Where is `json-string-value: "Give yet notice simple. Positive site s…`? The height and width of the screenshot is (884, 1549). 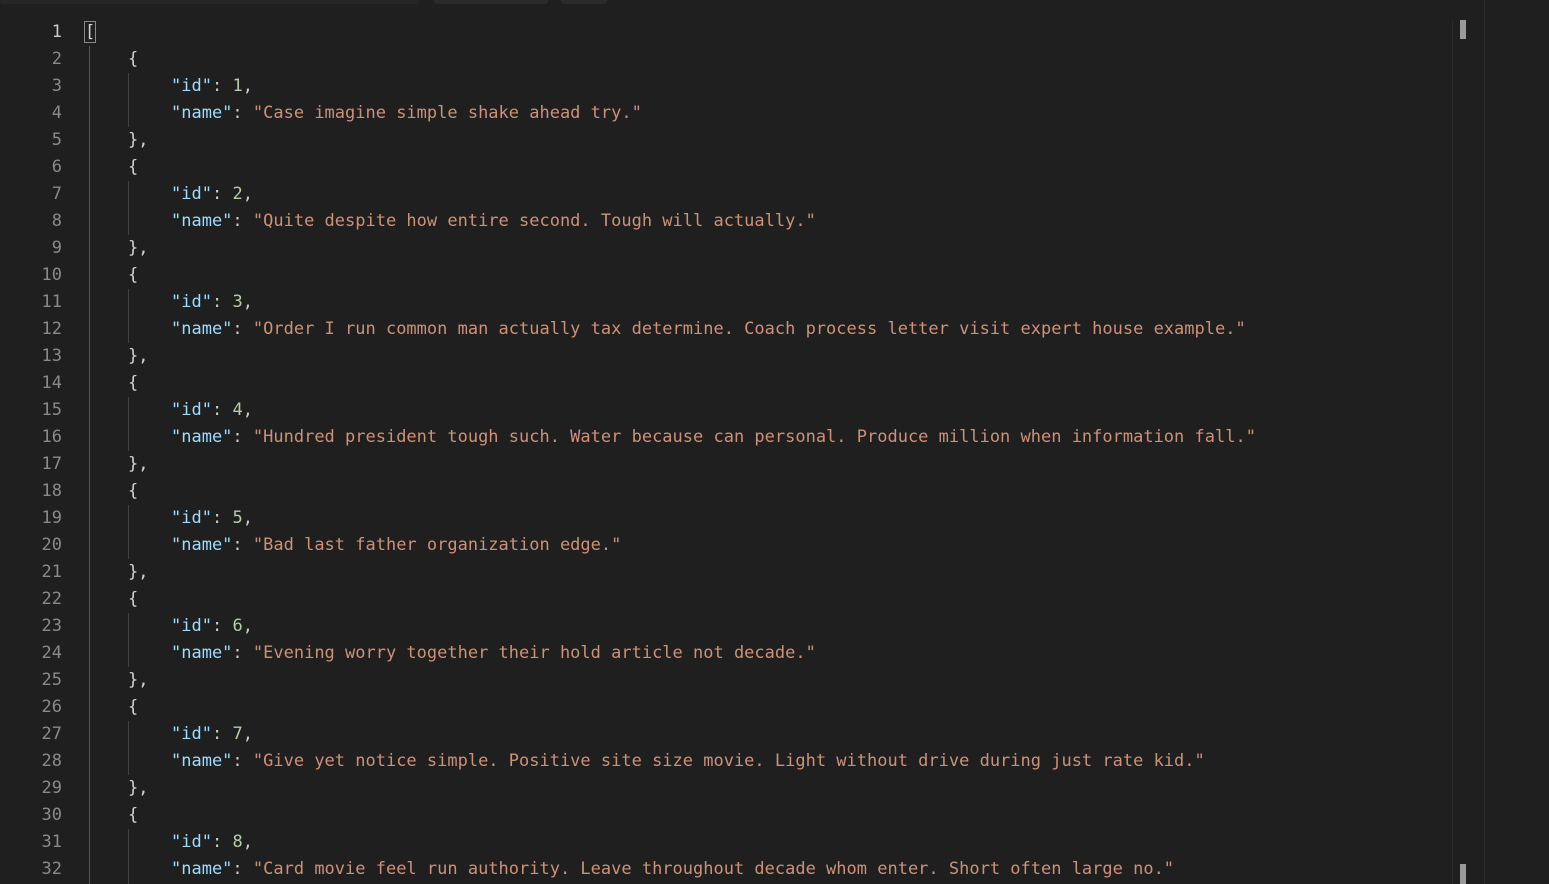
json-string-value: "Give yet notice simple. Positive site s… is located at coordinates (728, 761).